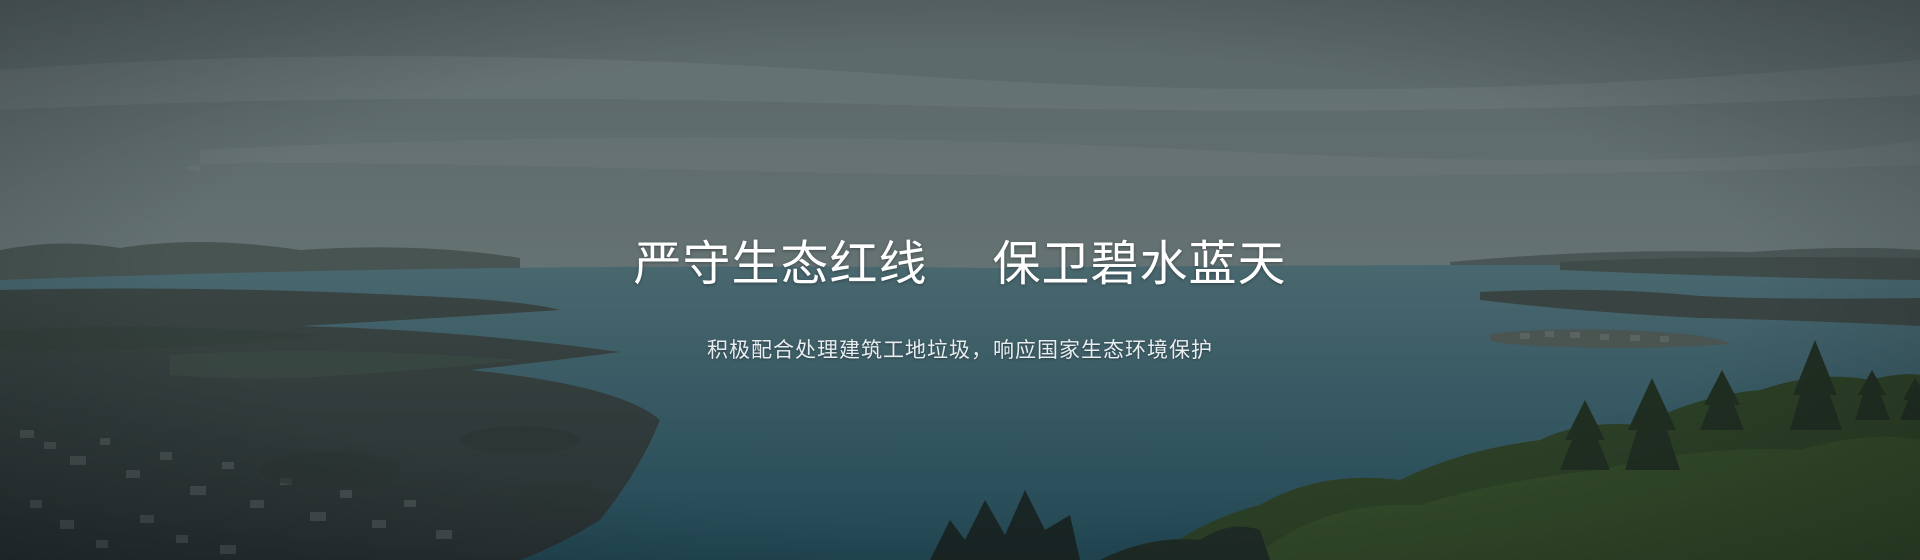 This screenshot has height=560, width=1920. I want to click on banner-title: 严守生态红线 保卫碧水蓝天, so click(960, 264).